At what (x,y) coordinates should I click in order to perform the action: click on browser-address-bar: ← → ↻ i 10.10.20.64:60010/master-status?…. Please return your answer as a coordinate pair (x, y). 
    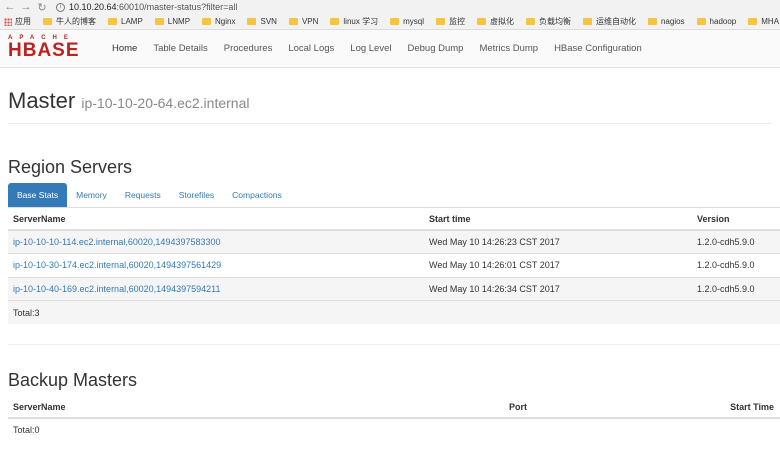
    Looking at the image, I should click on (390, 7).